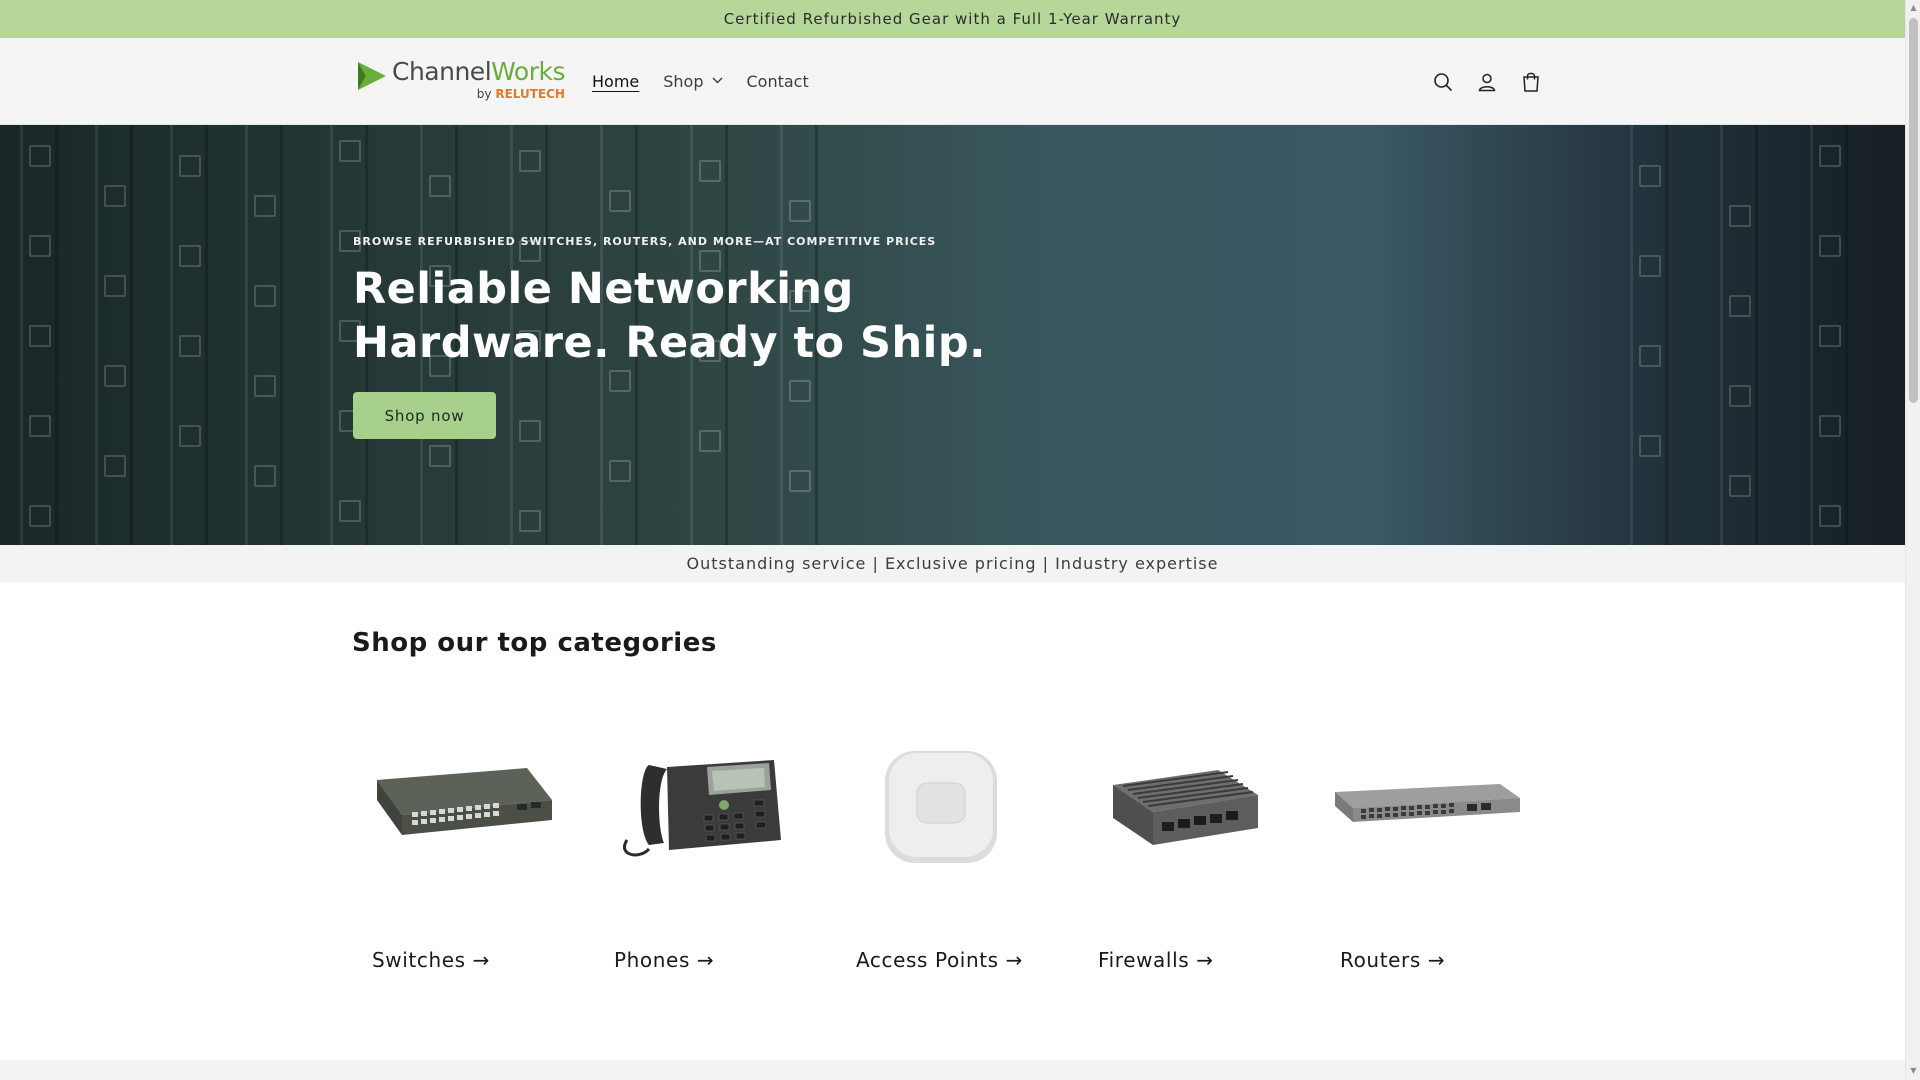 Image resolution: width=1920 pixels, height=1080 pixels. I want to click on phone-product-image, so click(699, 805).